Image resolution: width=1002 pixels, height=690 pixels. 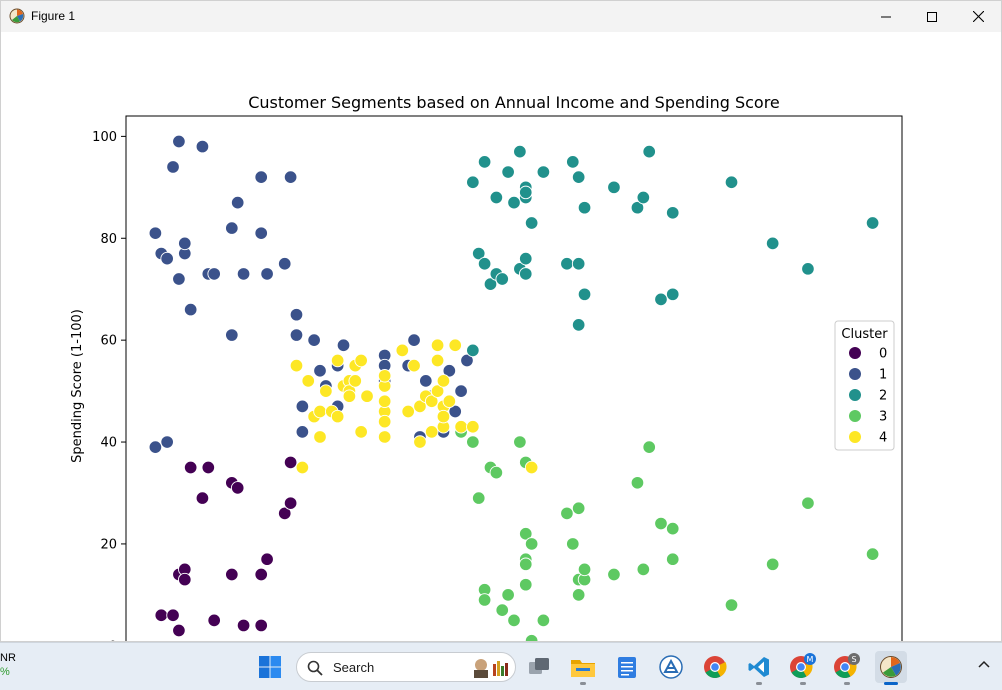 I want to click on folder-icon, so click(x=583, y=668).